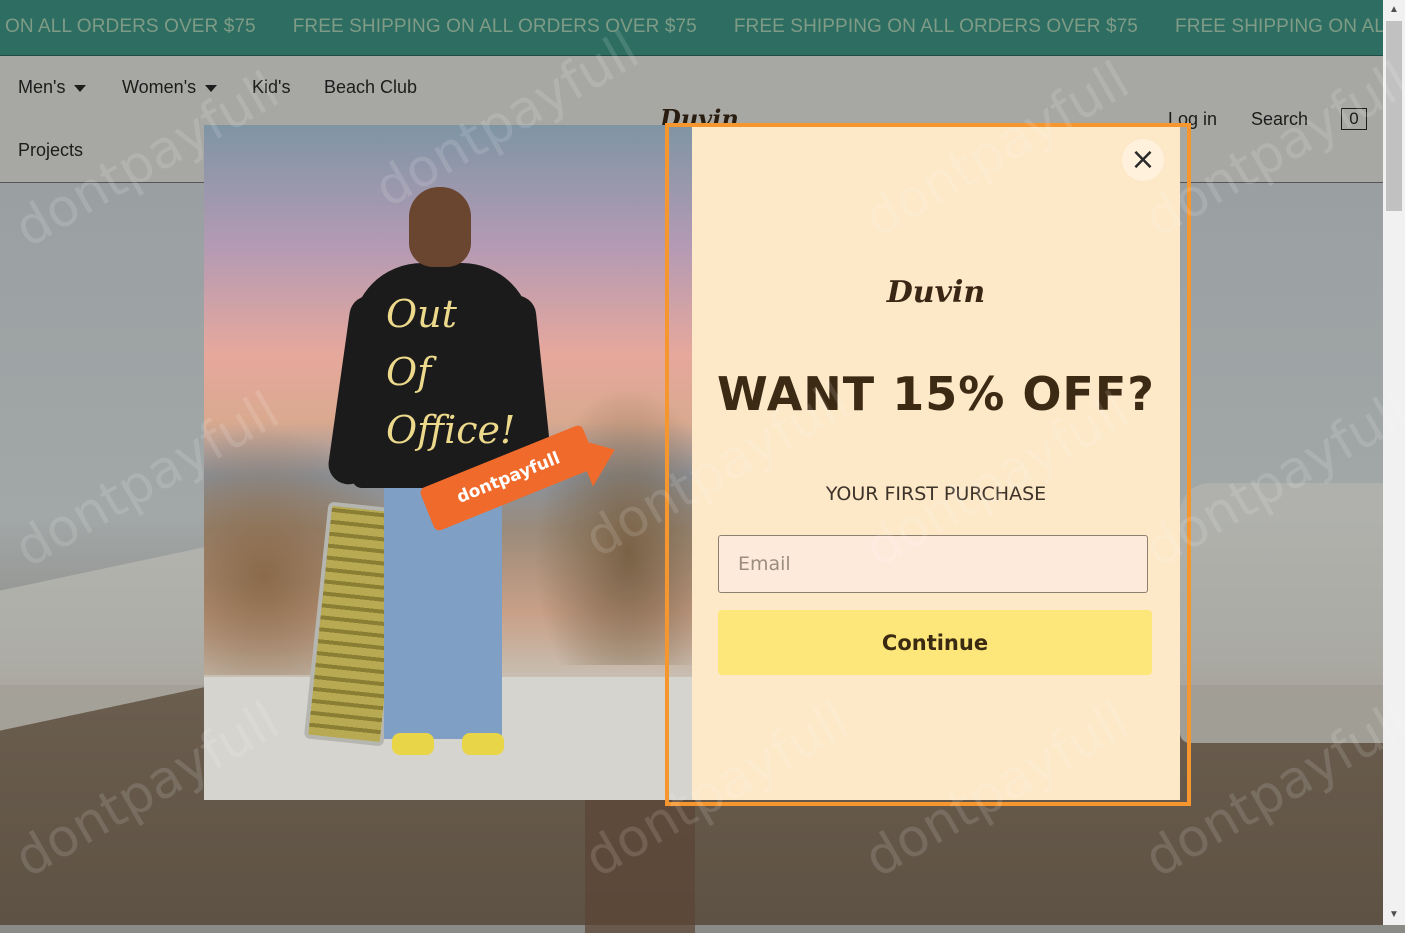  Describe the element at coordinates (130, 26) in the screenshot. I see `announcement-text: ON ALL ORDERS OVER $75` at that location.